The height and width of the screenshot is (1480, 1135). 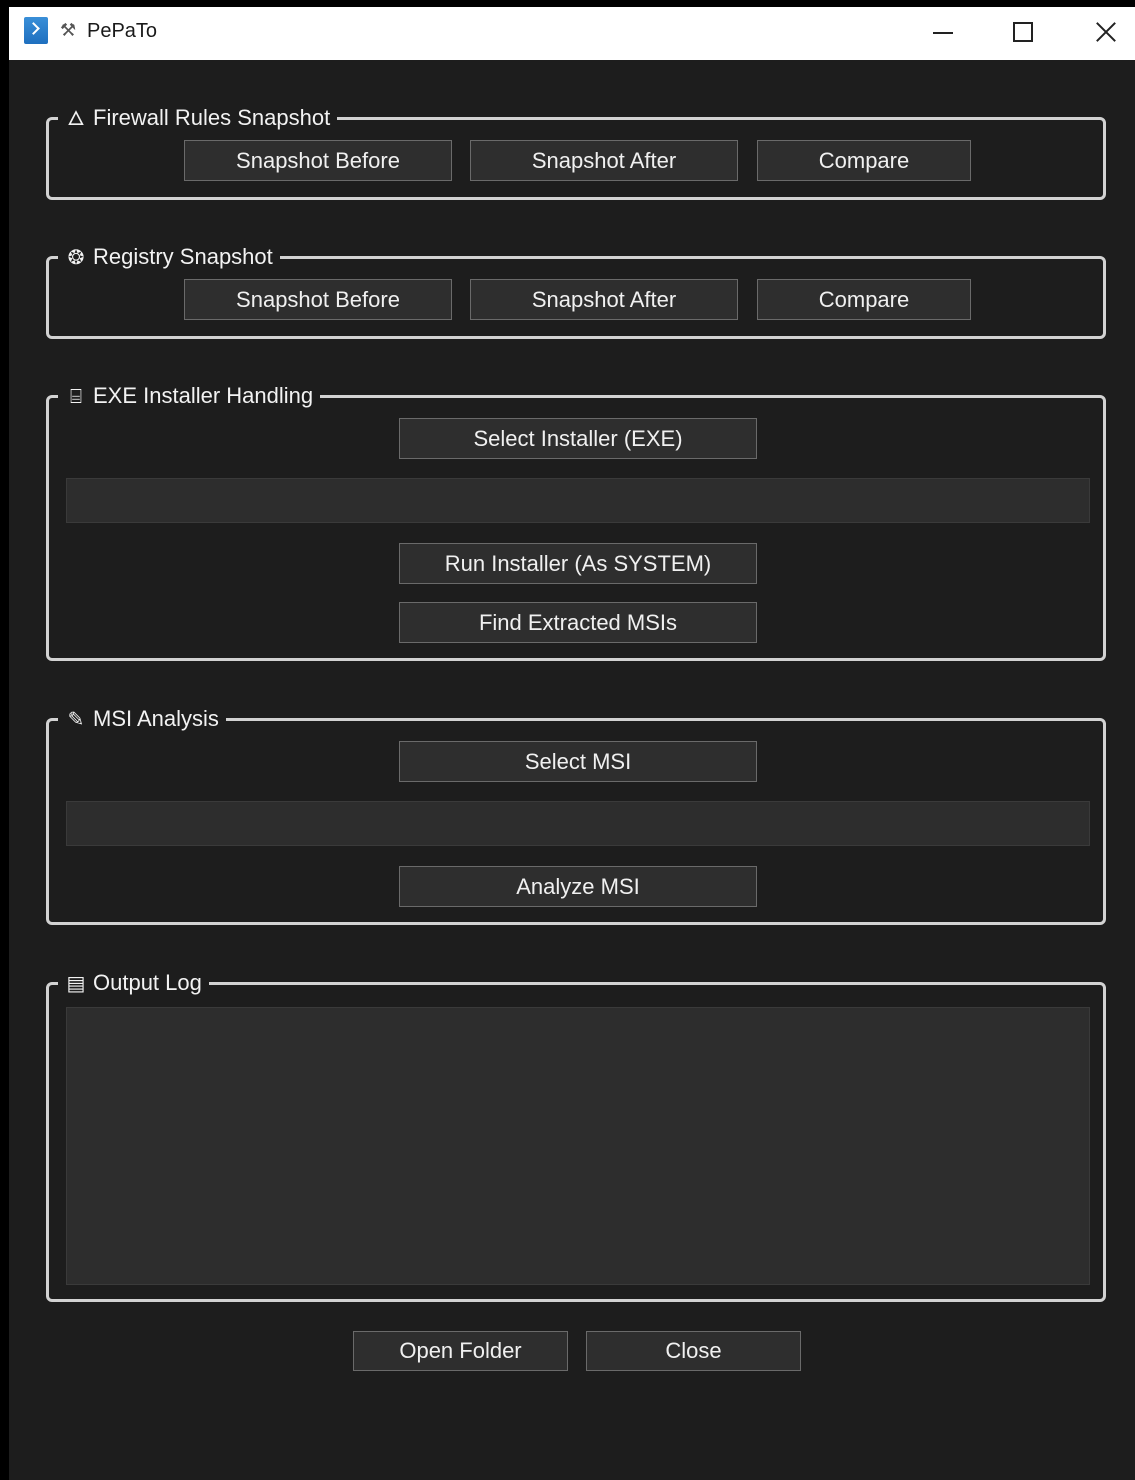 What do you see at coordinates (203, 395) in the screenshot?
I see `exe-legend-label: EXE Installer Handling` at bounding box center [203, 395].